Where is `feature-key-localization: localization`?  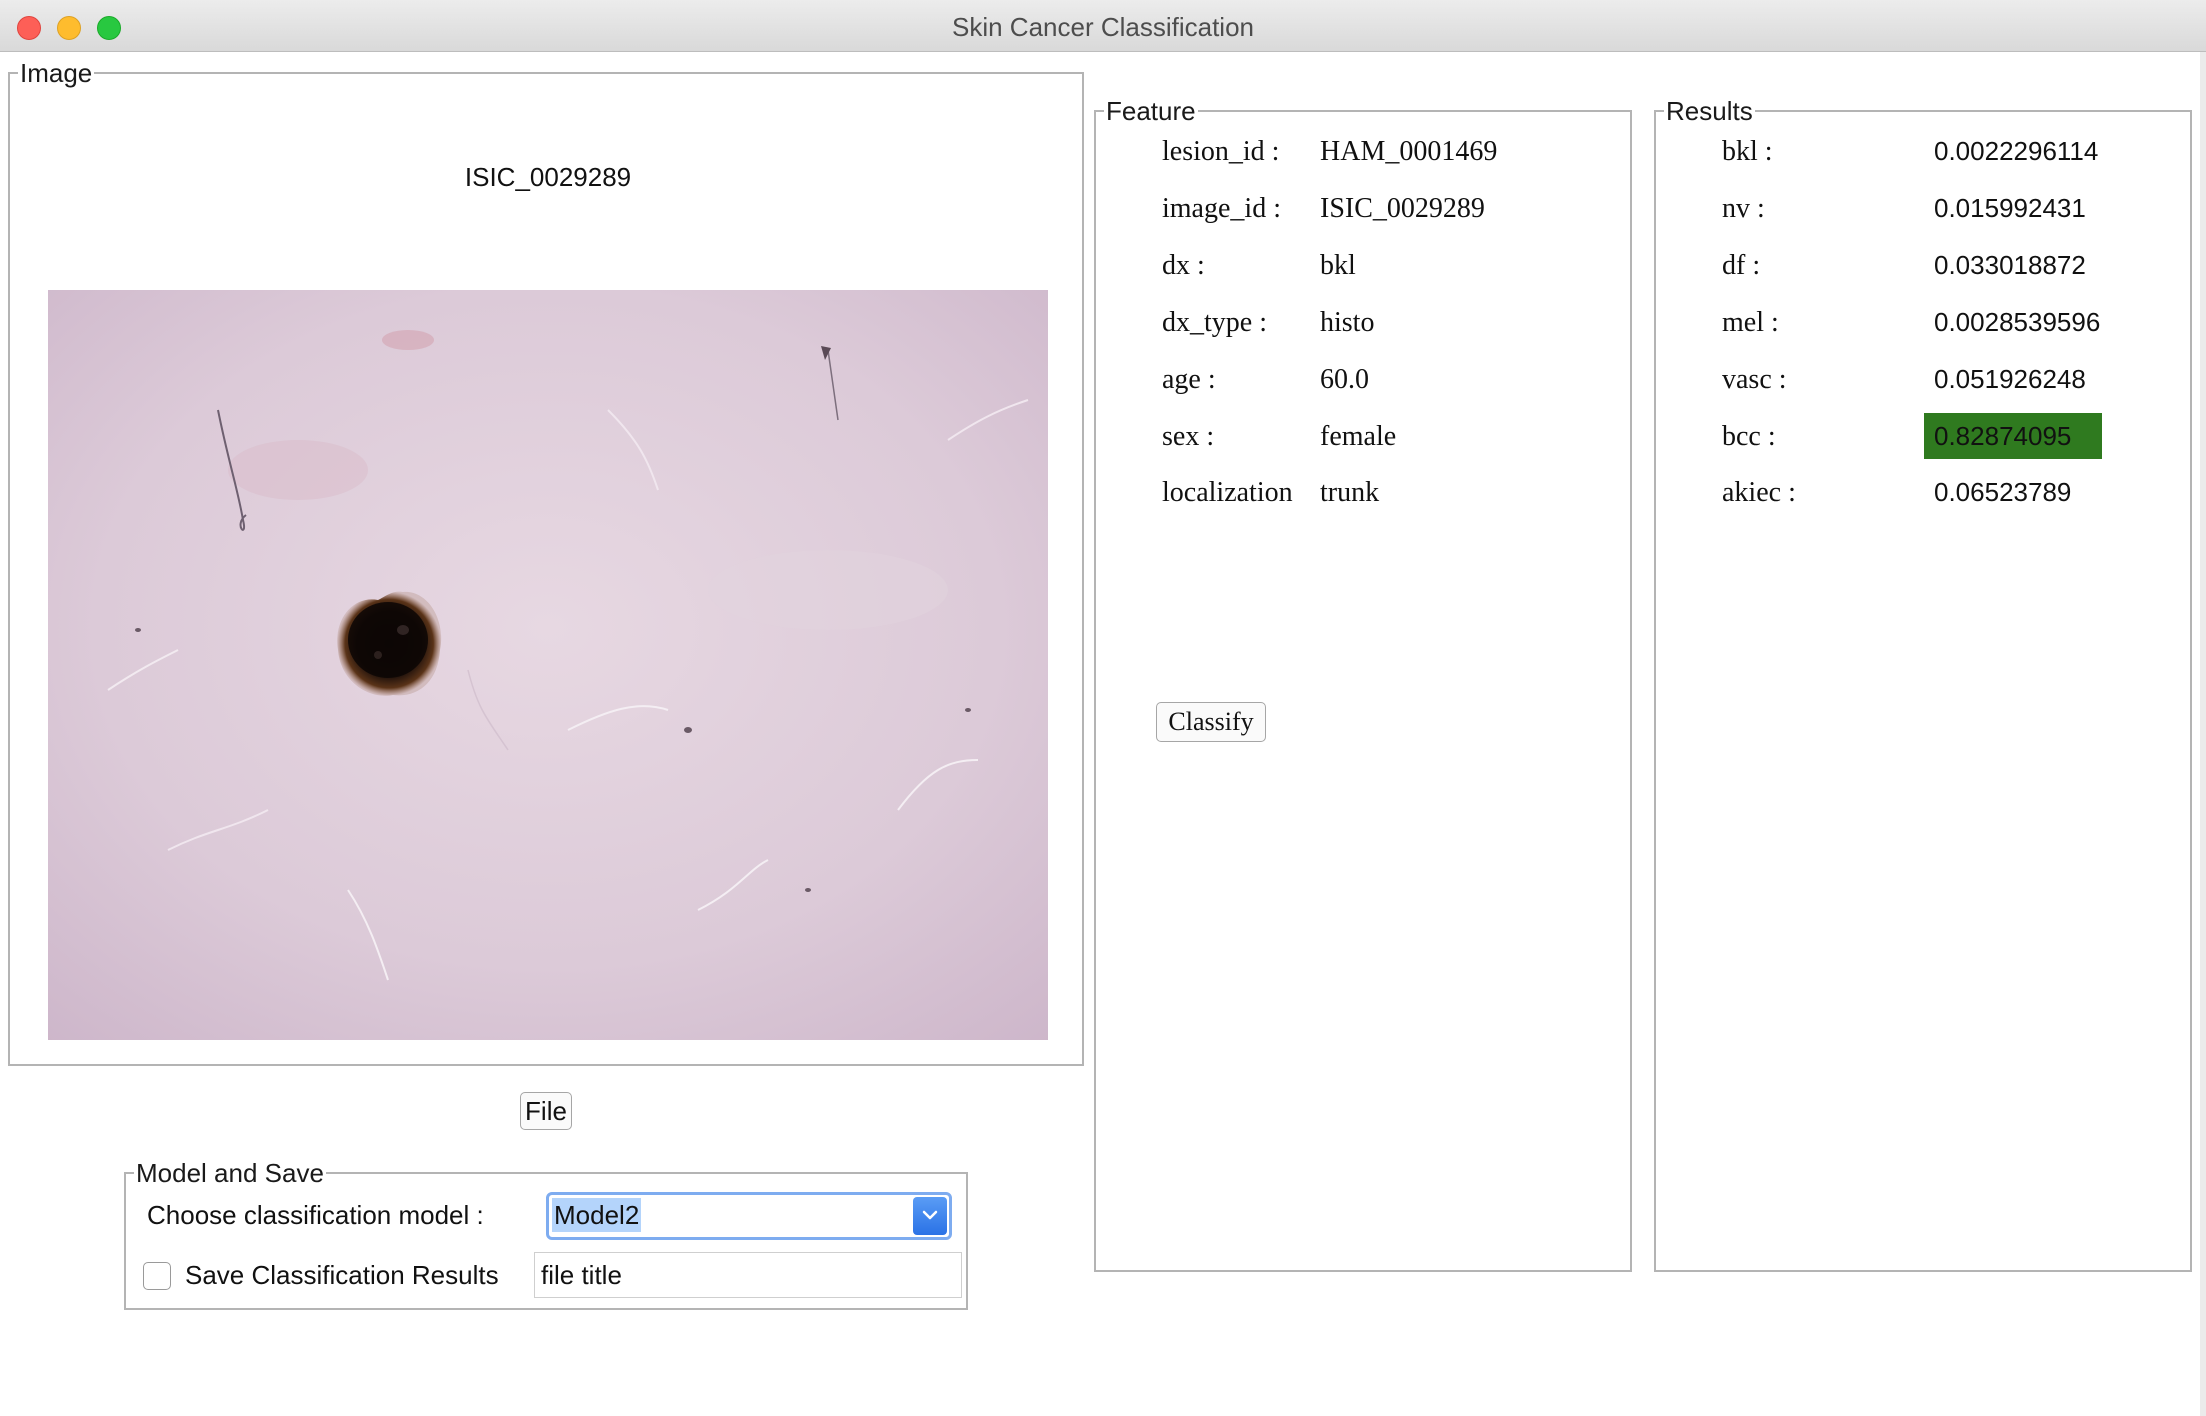 feature-key-localization: localization is located at coordinates (1227, 492).